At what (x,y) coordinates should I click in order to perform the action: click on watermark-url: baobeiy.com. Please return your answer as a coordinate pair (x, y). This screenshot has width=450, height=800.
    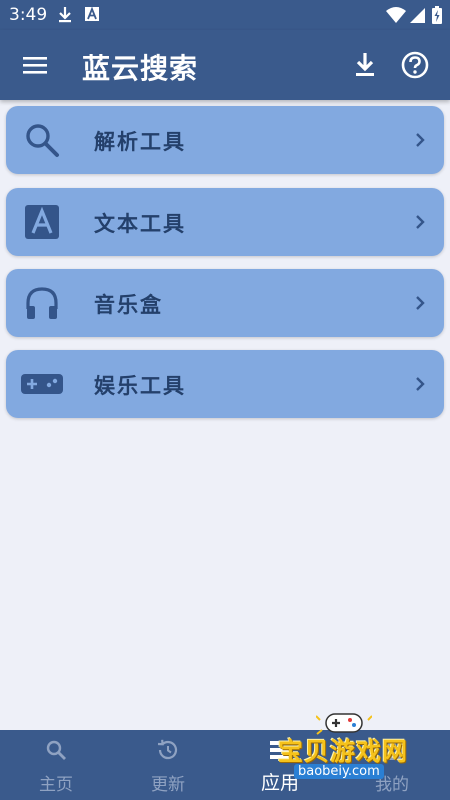
    Looking at the image, I should click on (339, 771).